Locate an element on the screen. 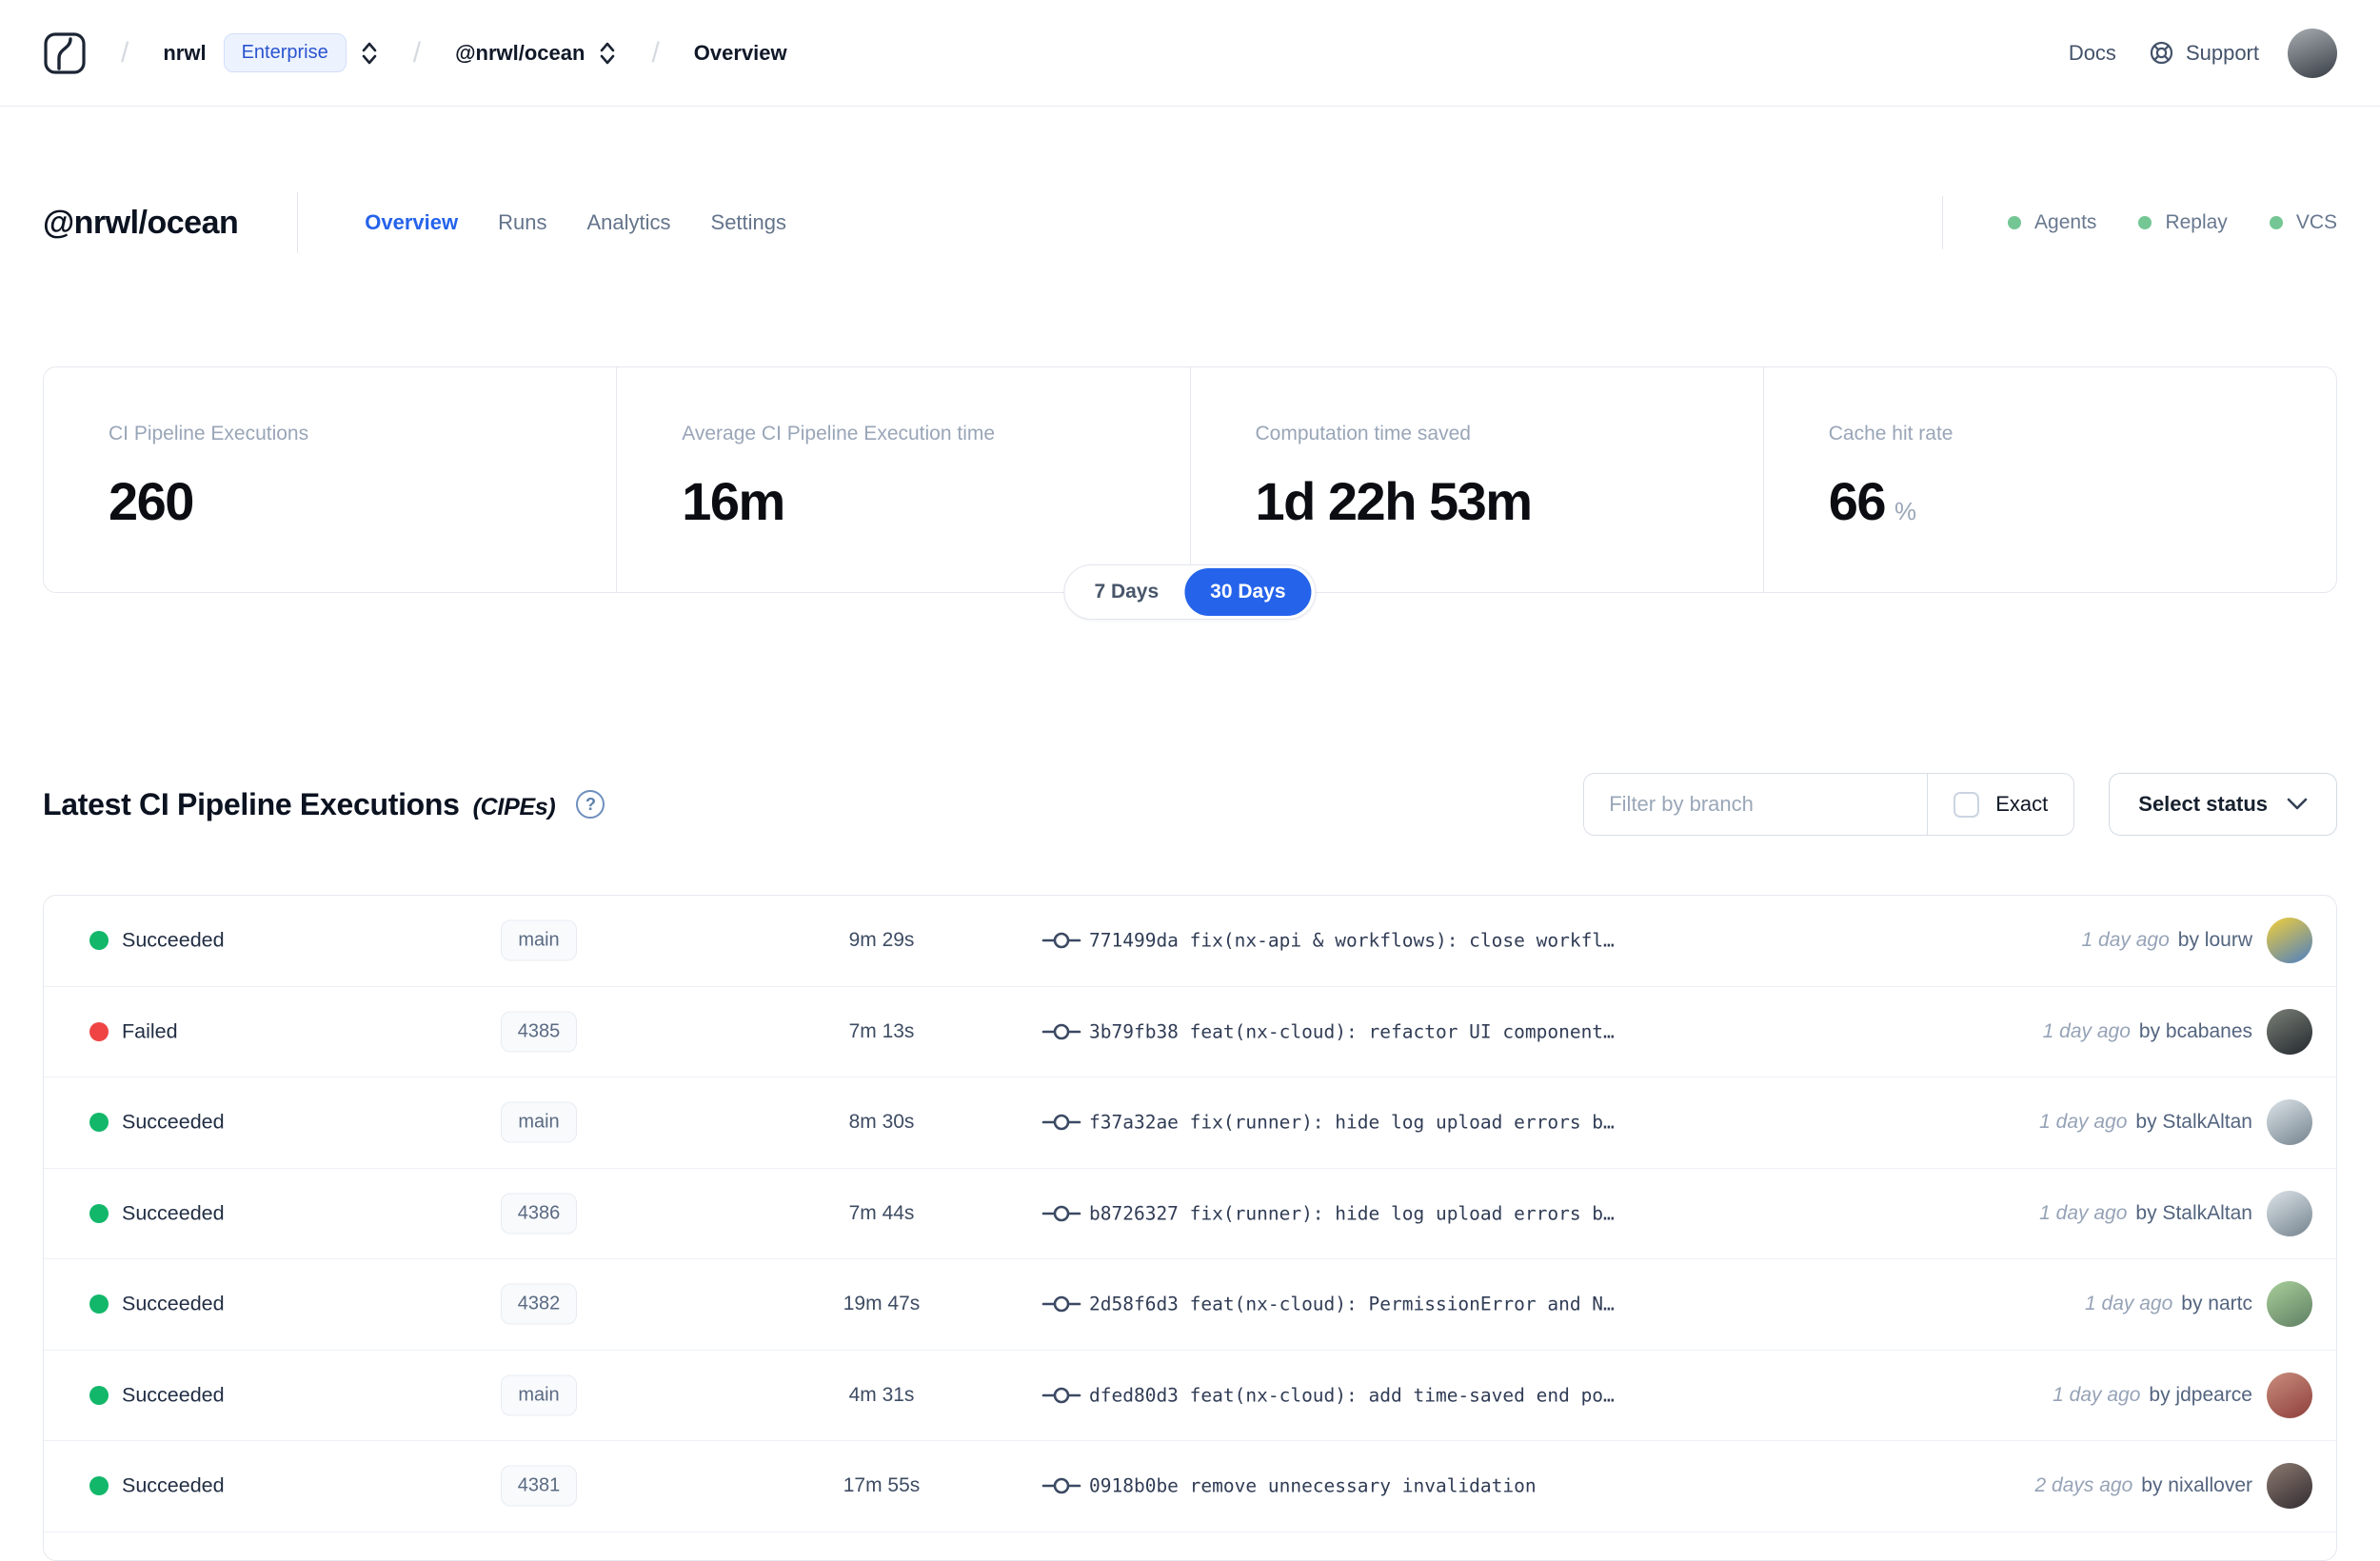  commit-meta: 1 day ago by StalkAltan is located at coordinates (2145, 1122).